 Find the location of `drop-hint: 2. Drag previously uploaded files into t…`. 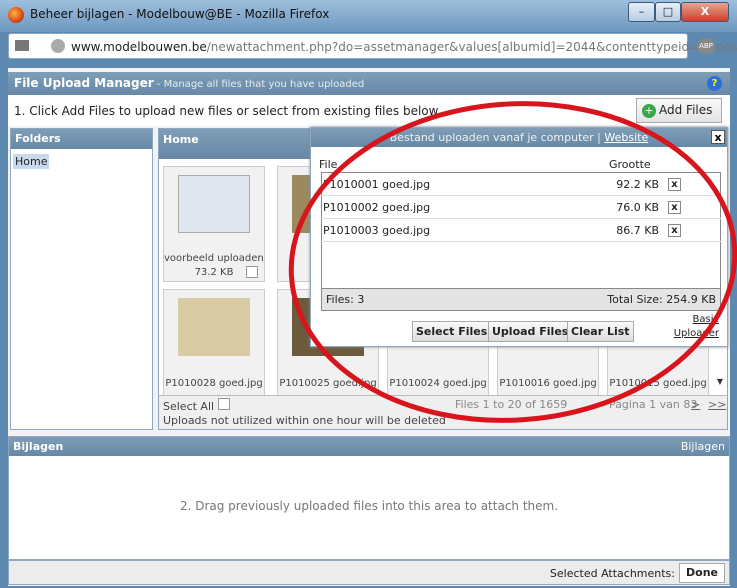

drop-hint: 2. Drag previously uploaded files into t… is located at coordinates (369, 506).